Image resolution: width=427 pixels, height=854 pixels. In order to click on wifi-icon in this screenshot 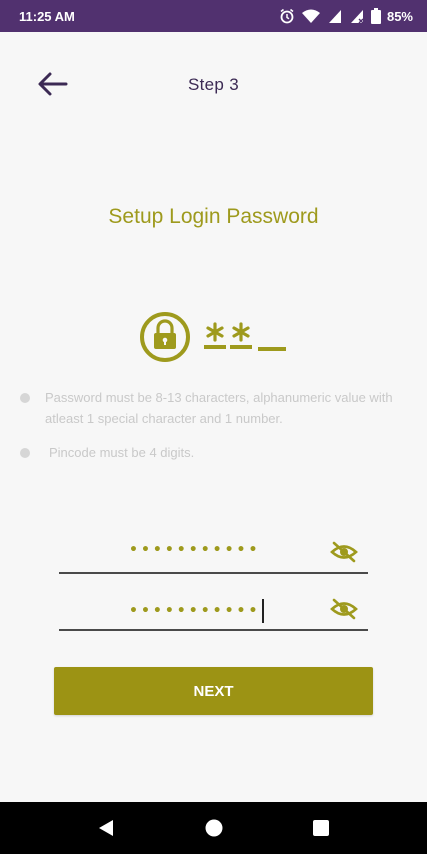, I will do `click(311, 16)`.